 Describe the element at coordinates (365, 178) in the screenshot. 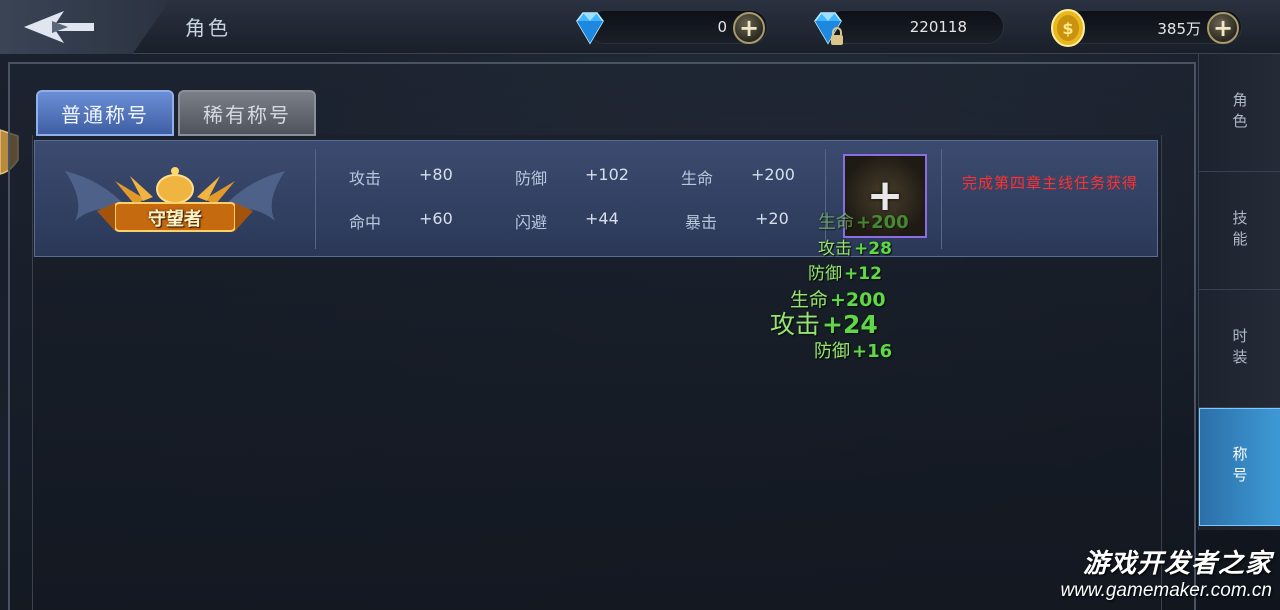

I see `stat-label: 攻击` at that location.